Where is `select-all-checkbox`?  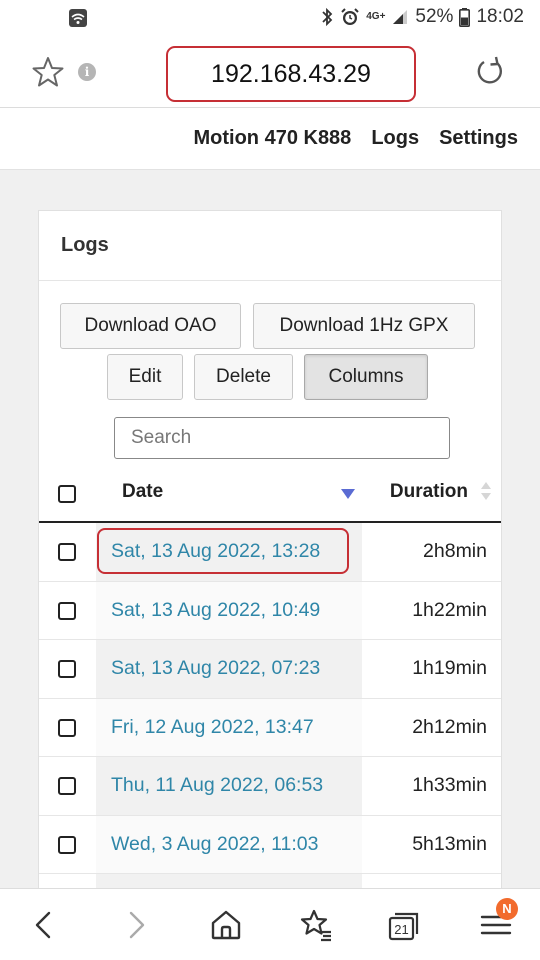 select-all-checkbox is located at coordinates (67, 494).